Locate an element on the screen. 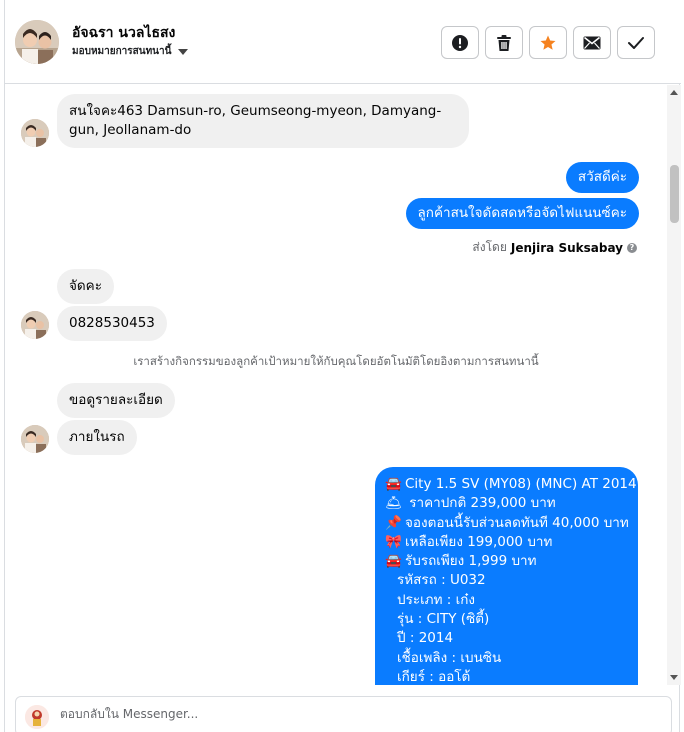 The image size is (684, 732). reply-composer is located at coordinates (343, 714).